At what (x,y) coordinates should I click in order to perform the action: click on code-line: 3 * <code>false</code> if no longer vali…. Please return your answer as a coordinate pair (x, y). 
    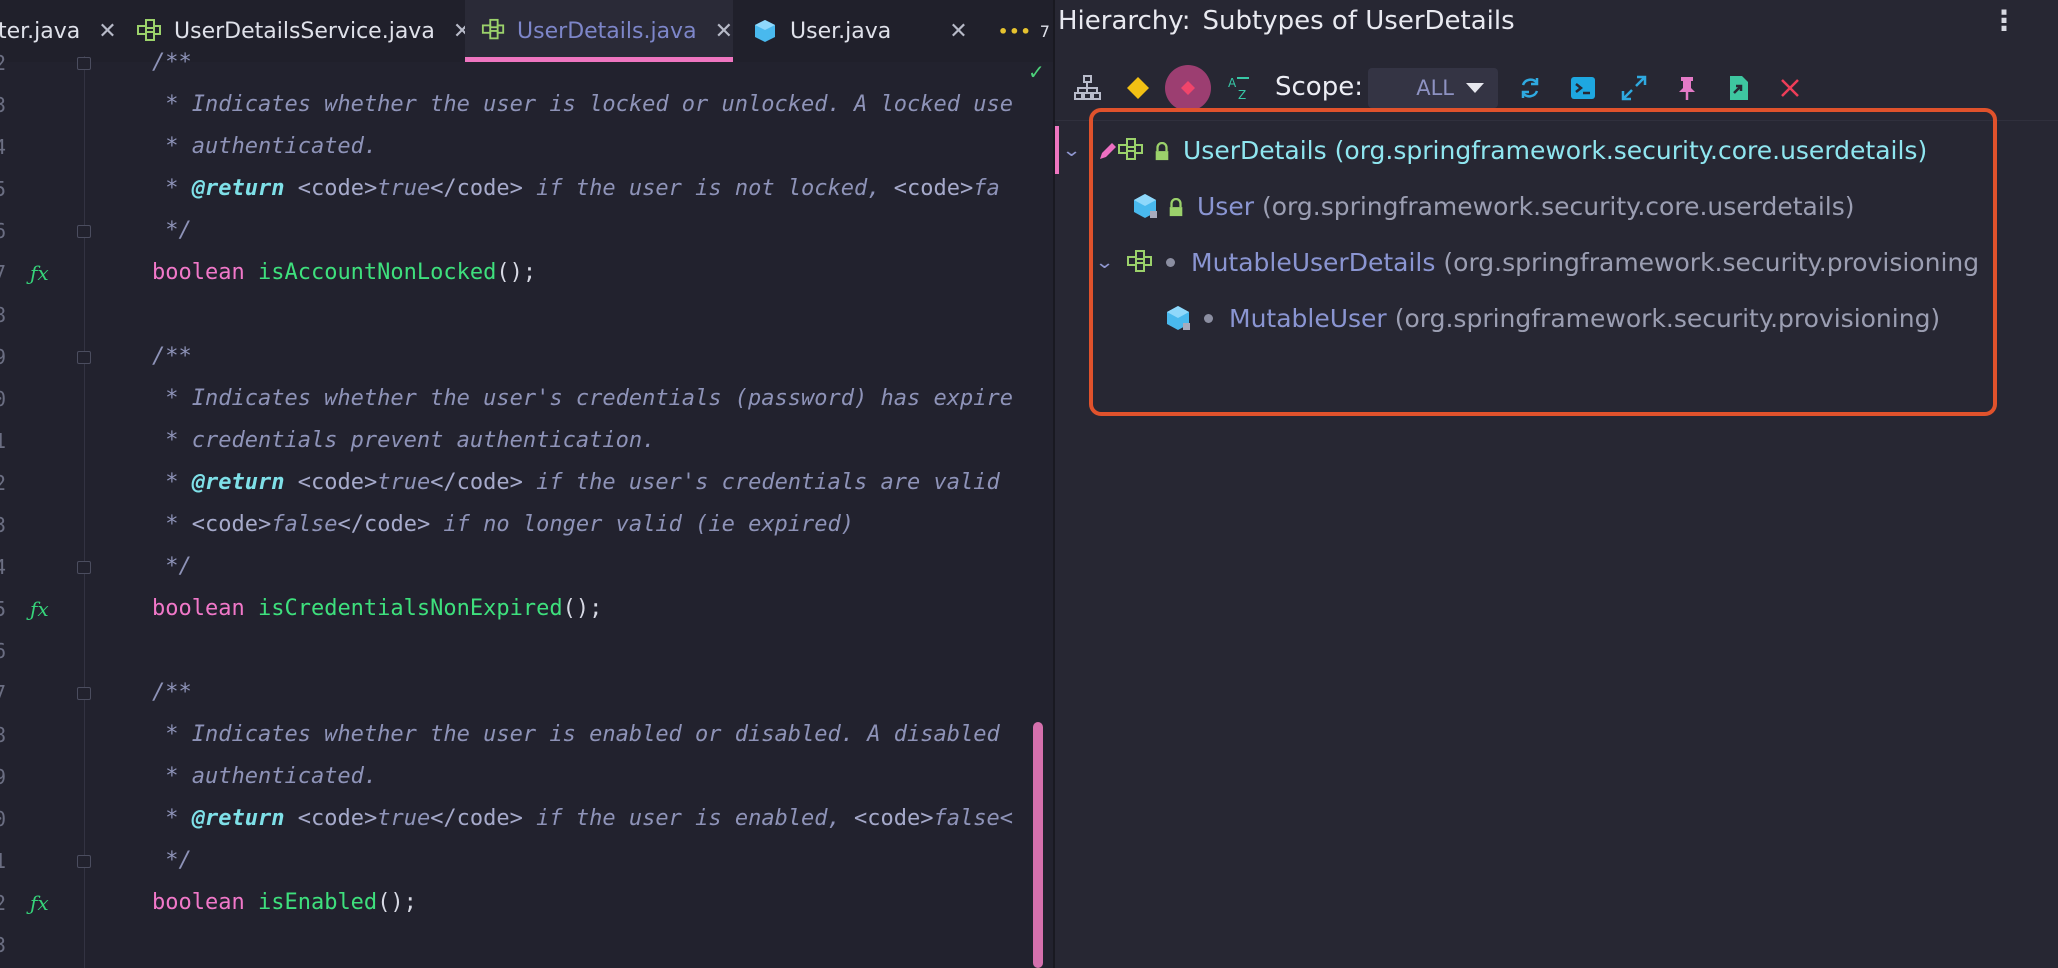
    Looking at the image, I should click on (526, 525).